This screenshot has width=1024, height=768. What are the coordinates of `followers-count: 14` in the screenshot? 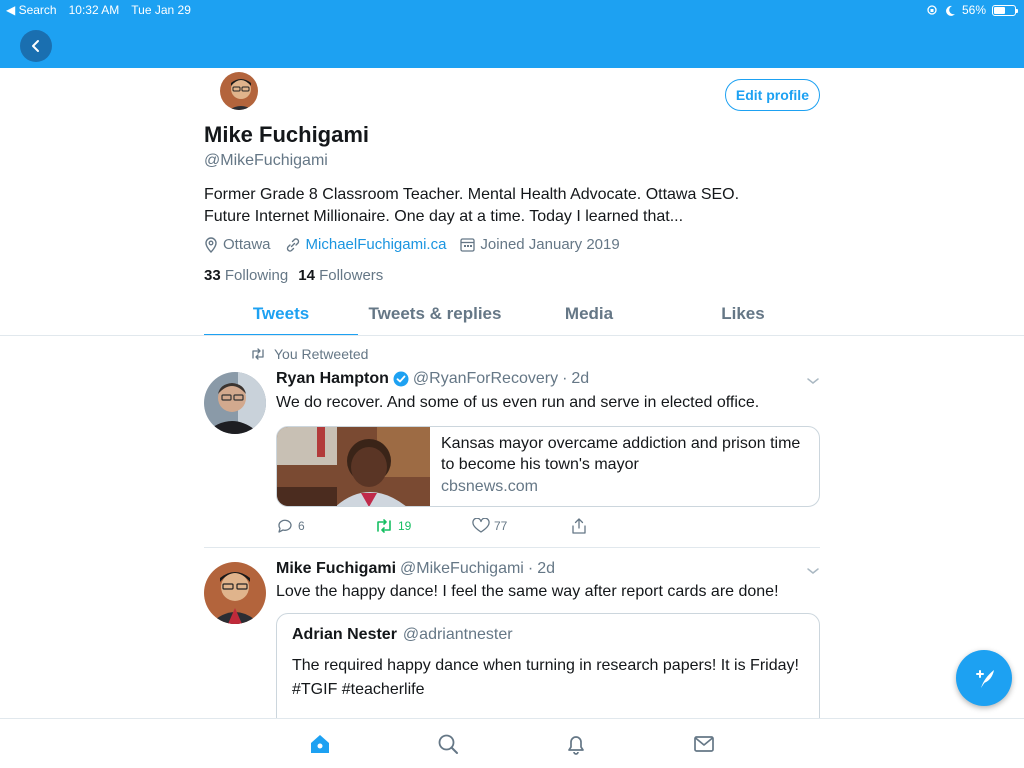 It's located at (306, 275).